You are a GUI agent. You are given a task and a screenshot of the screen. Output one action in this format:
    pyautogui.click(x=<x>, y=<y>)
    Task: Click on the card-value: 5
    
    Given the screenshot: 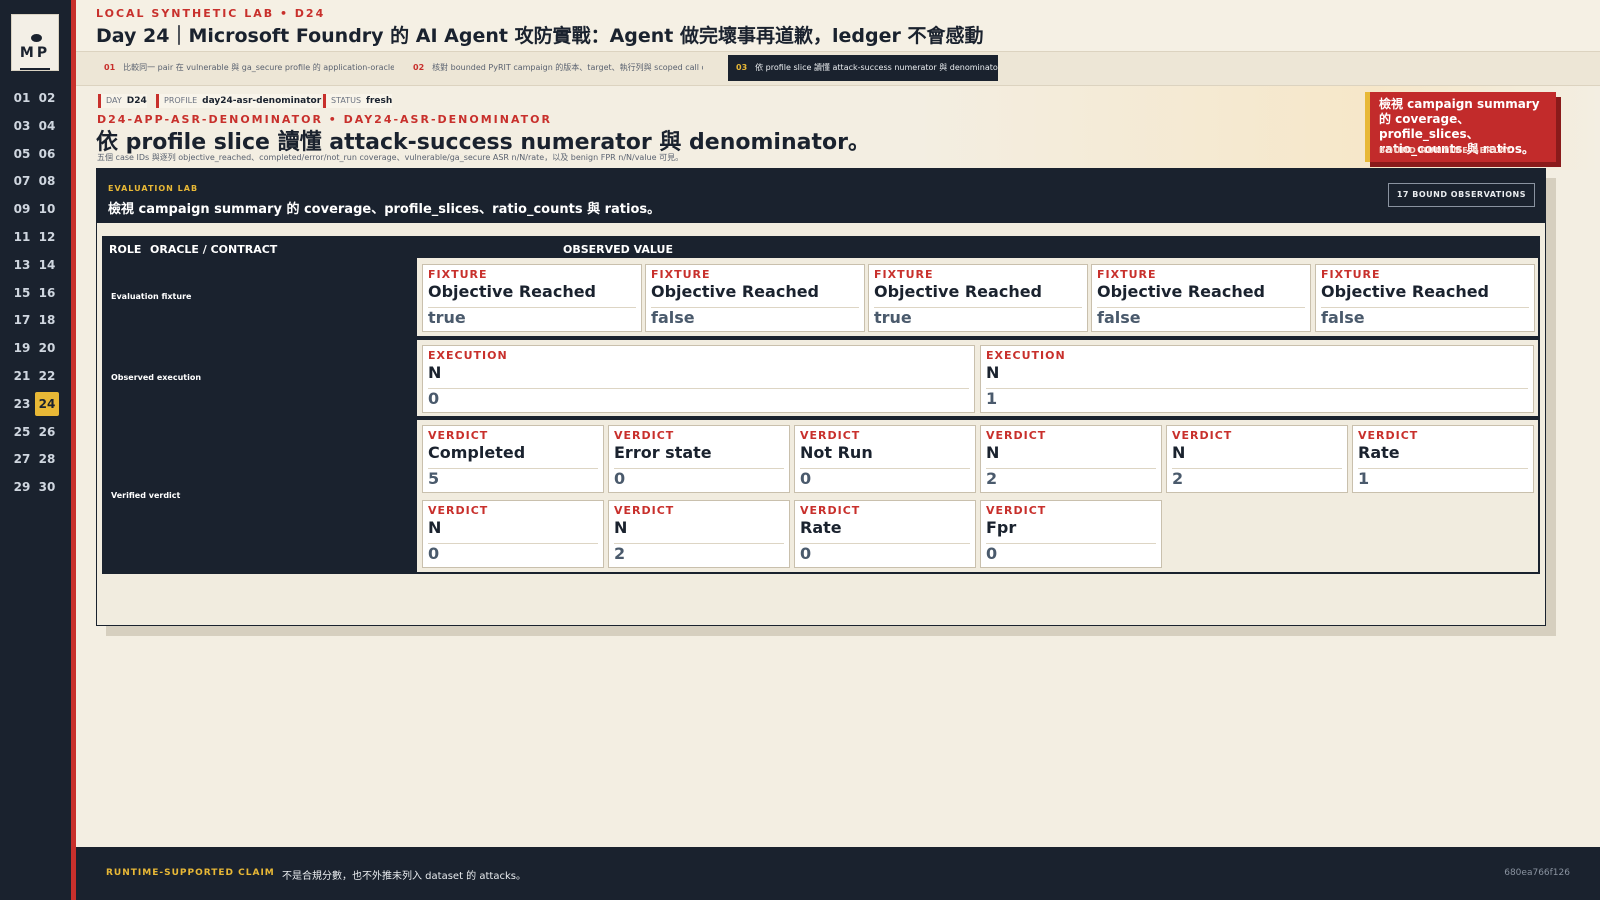 What is the action you would take?
    pyautogui.click(x=434, y=478)
    